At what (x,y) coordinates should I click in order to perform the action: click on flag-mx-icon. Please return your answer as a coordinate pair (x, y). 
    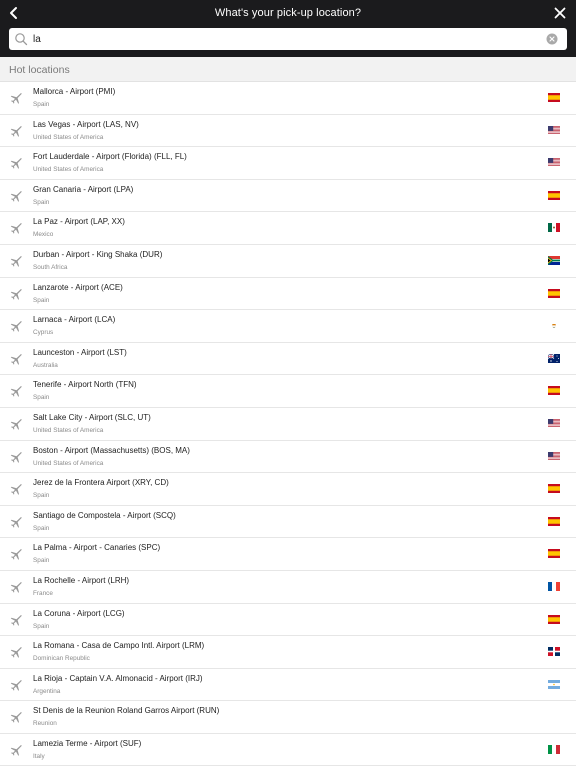
    Looking at the image, I should click on (554, 228).